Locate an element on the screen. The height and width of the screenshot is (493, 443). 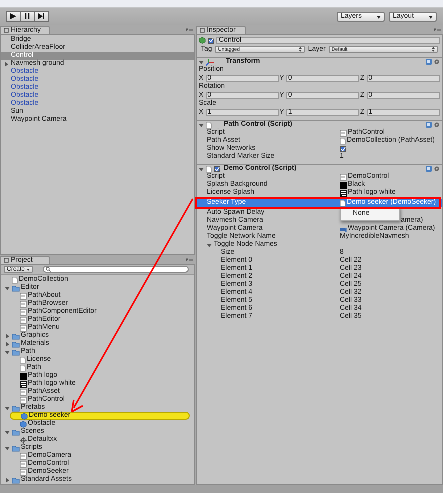
step-icon is located at coordinates (41, 16).